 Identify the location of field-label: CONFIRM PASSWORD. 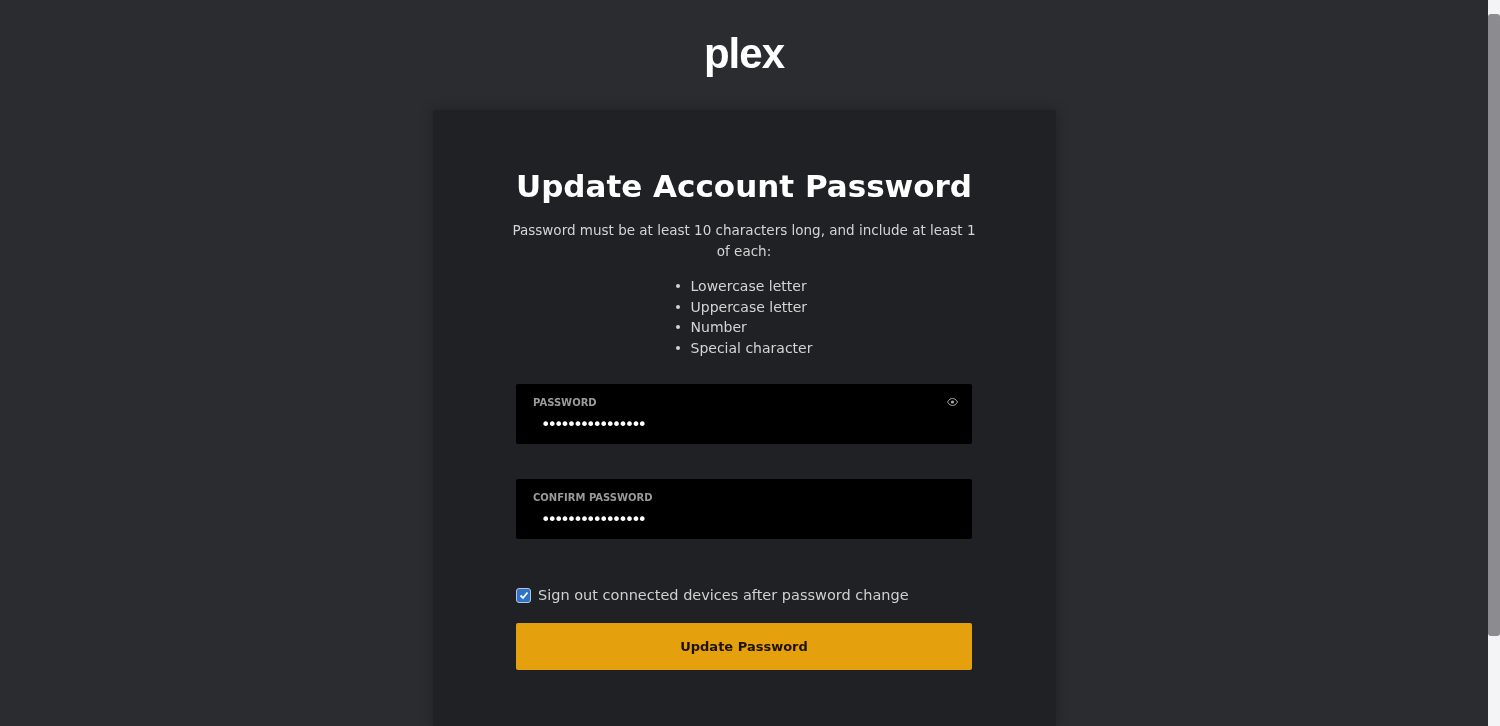
(593, 497).